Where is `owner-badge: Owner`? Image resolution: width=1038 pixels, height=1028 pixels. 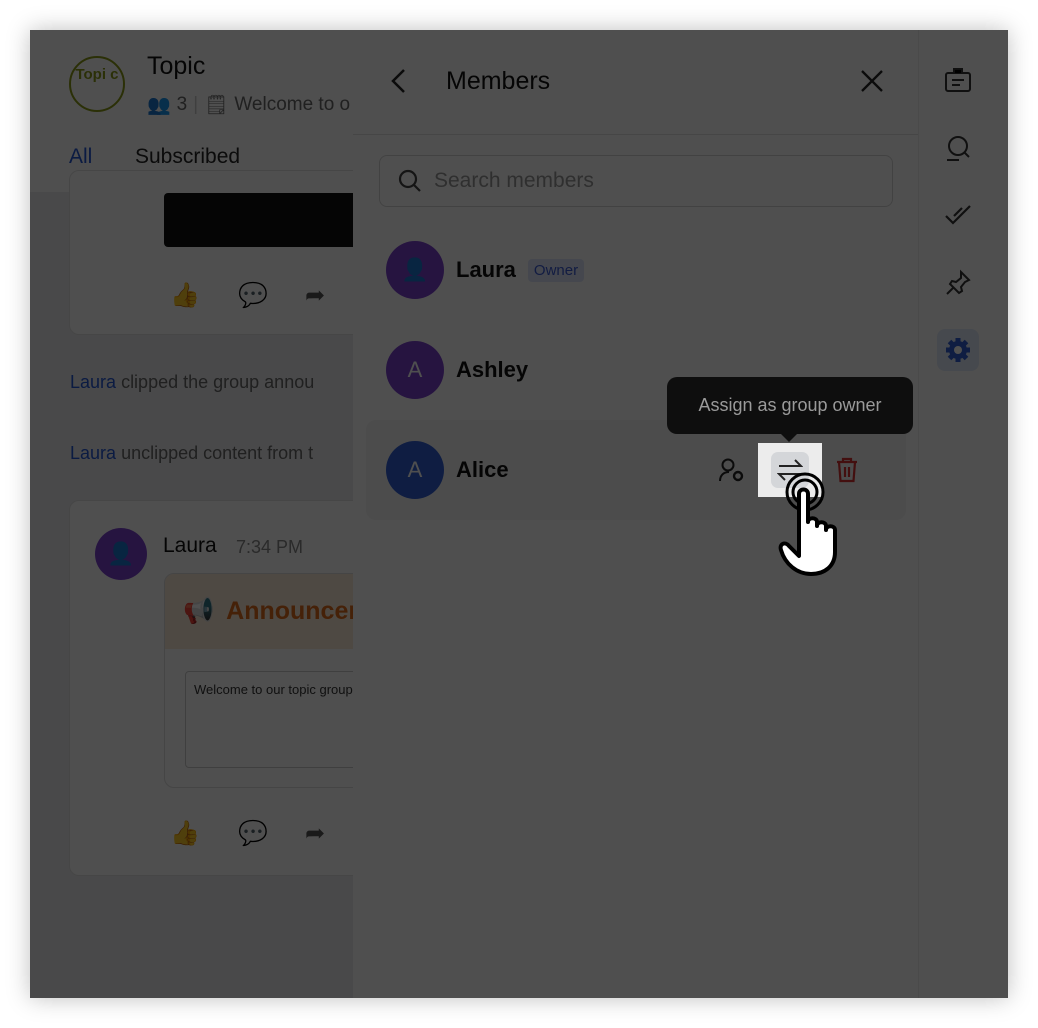
owner-badge: Owner is located at coordinates (556, 270).